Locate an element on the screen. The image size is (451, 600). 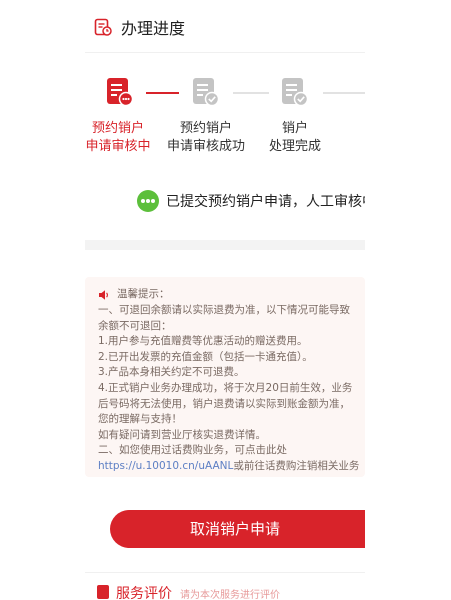
notice-link-line: https://u.10010.cn/uAANL或前往话费购注销相关业务 is located at coordinates (231, 467).